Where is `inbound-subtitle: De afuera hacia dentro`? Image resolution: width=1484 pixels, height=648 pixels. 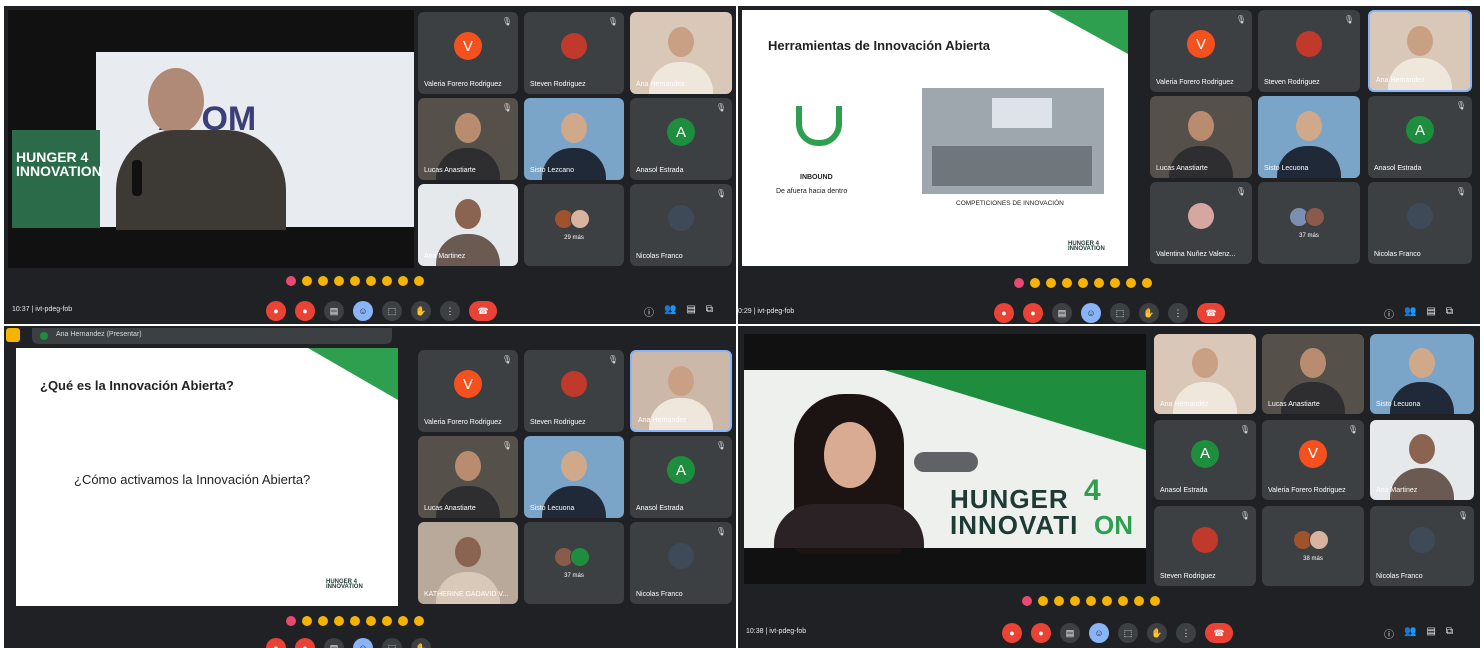 inbound-subtitle: De afuera hacia dentro is located at coordinates (812, 191).